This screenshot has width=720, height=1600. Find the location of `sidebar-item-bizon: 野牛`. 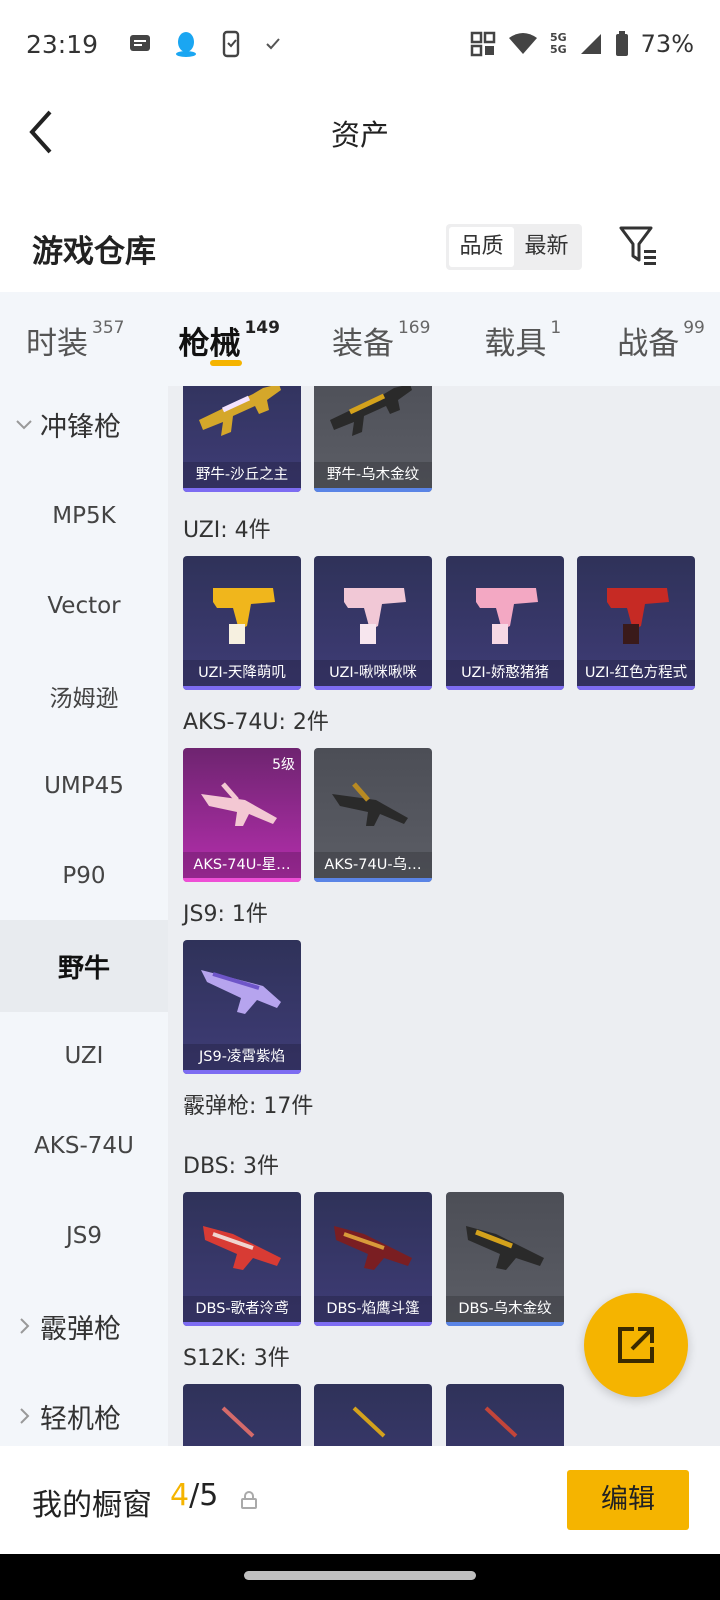

sidebar-item-bizon: 野牛 is located at coordinates (84, 966).